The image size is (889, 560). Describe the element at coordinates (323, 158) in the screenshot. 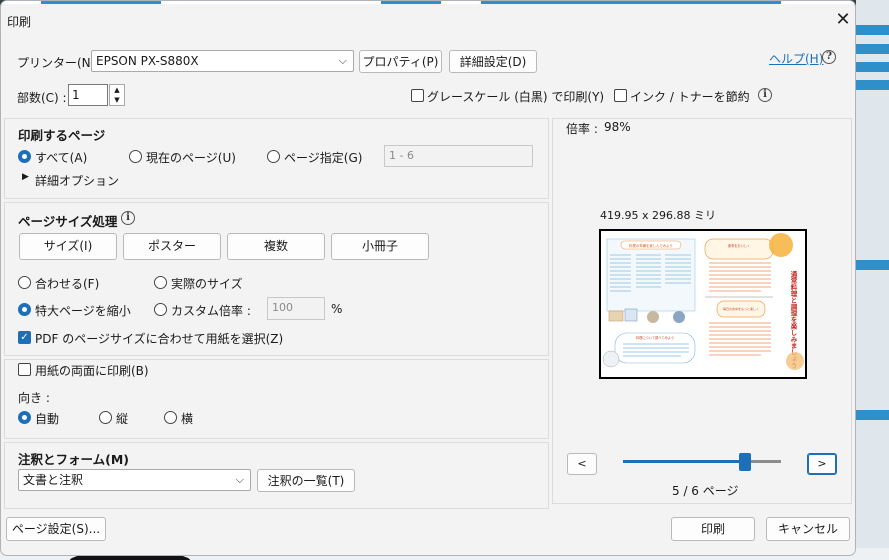

I see `pages-range-label: ページ指定(G)` at that location.